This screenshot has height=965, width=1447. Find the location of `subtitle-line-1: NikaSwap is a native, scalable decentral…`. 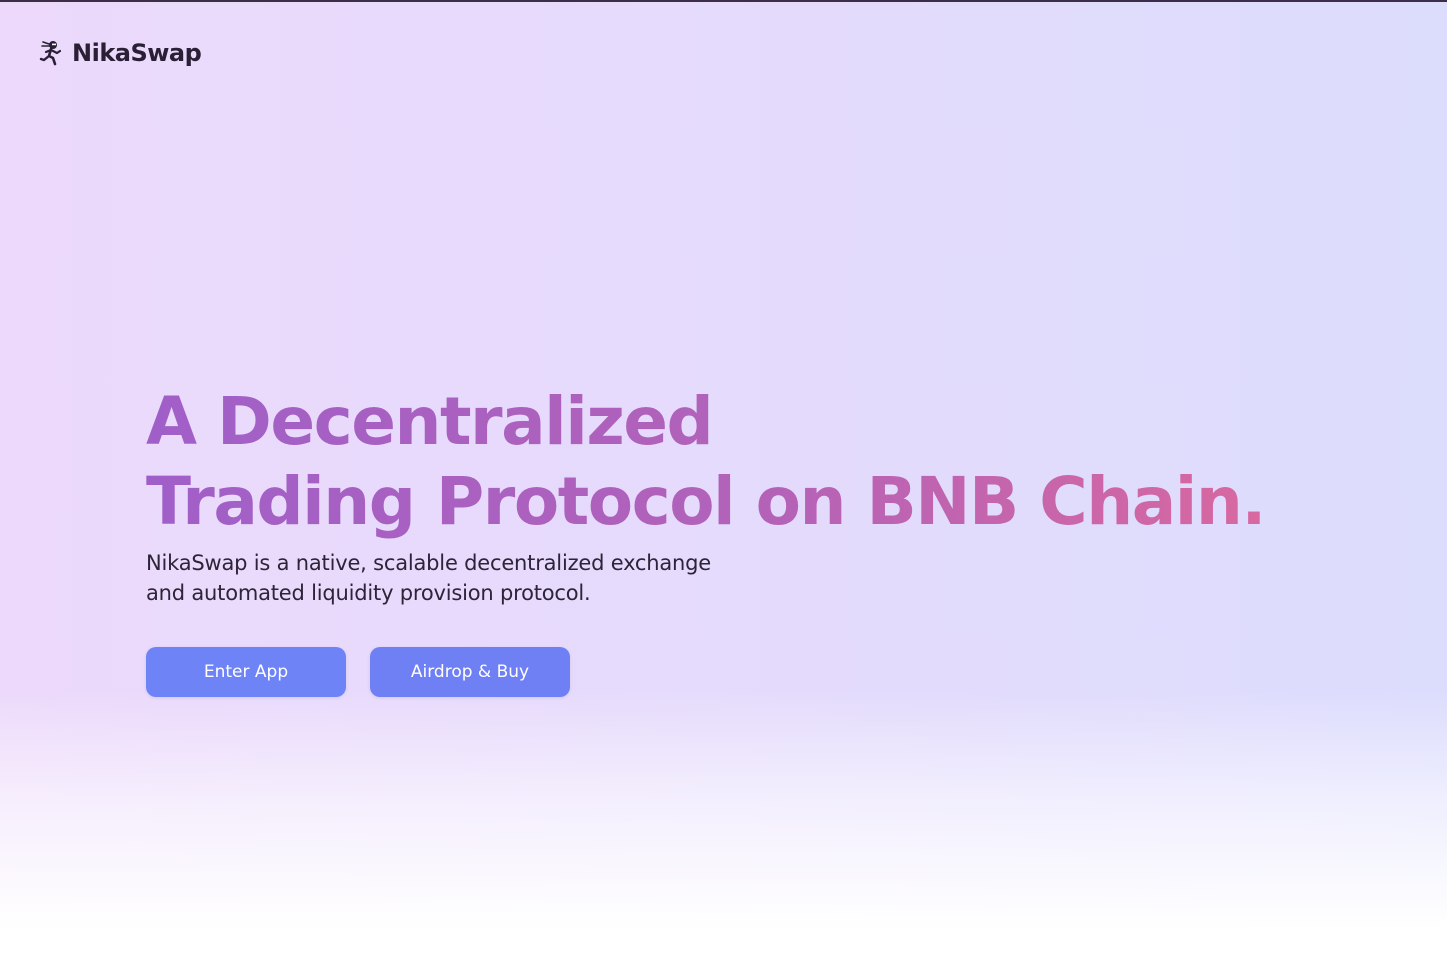

subtitle-line-1: NikaSwap is a native, scalable decentral… is located at coordinates (429, 563).